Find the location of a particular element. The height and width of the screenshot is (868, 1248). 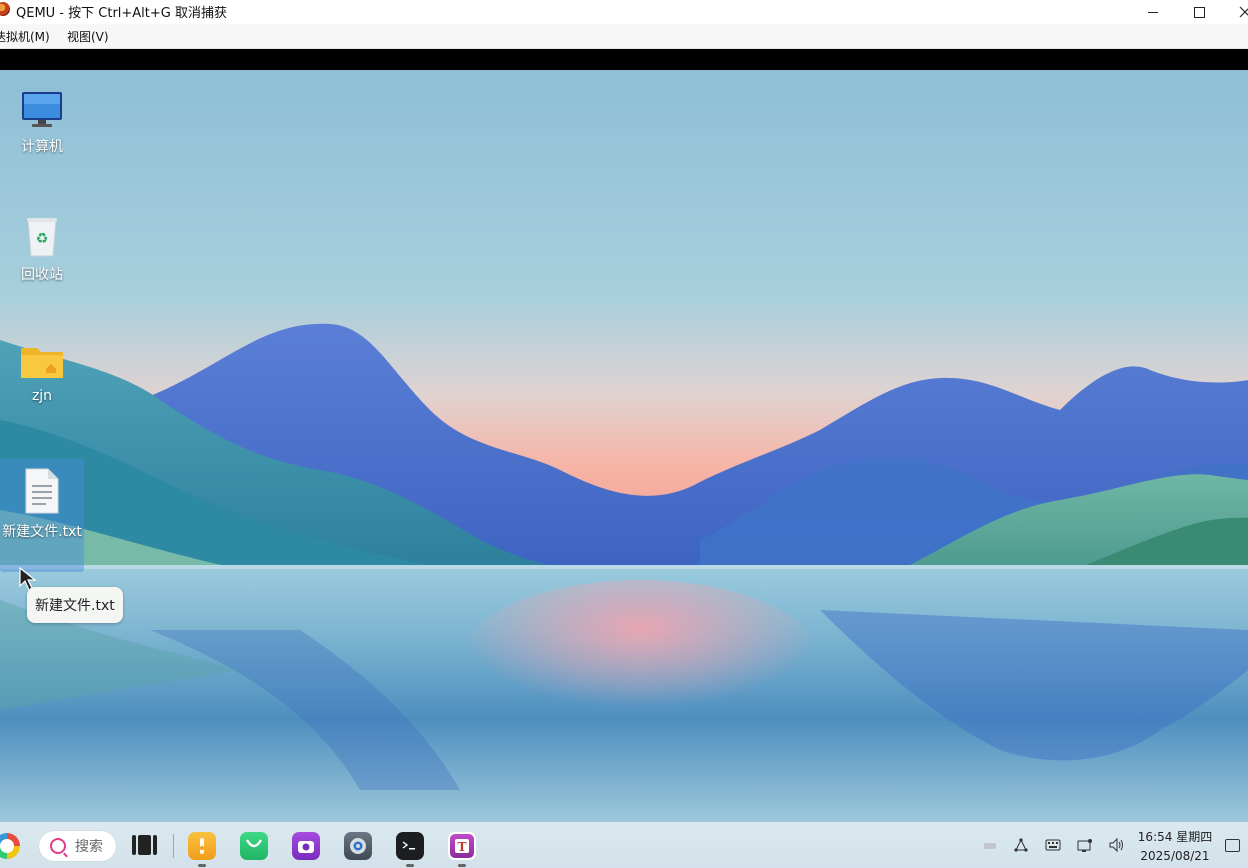

launcher-button is located at coordinates (10, 846).